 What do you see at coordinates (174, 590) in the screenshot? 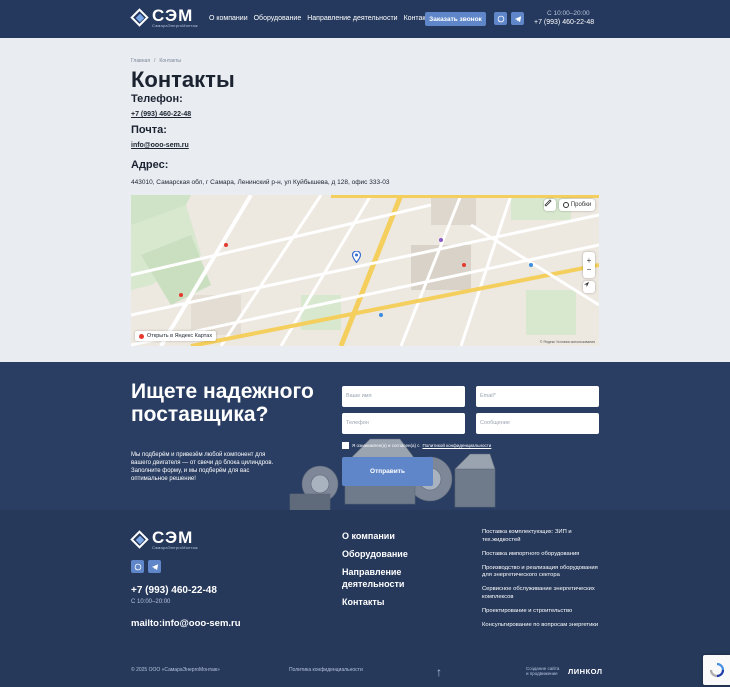
I see `footer-phone: +7 (993) 460-22-48` at bounding box center [174, 590].